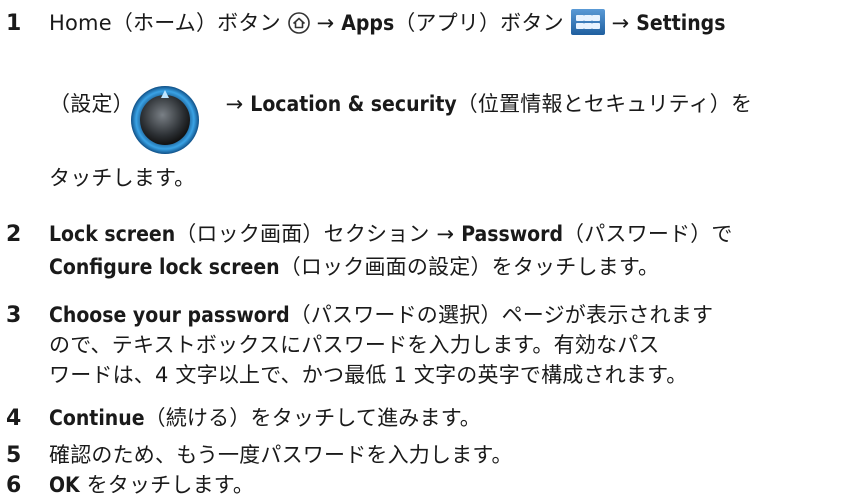 This screenshot has height=500, width=846. What do you see at coordinates (97, 418) in the screenshot?
I see `continue-term: Continue` at bounding box center [97, 418].